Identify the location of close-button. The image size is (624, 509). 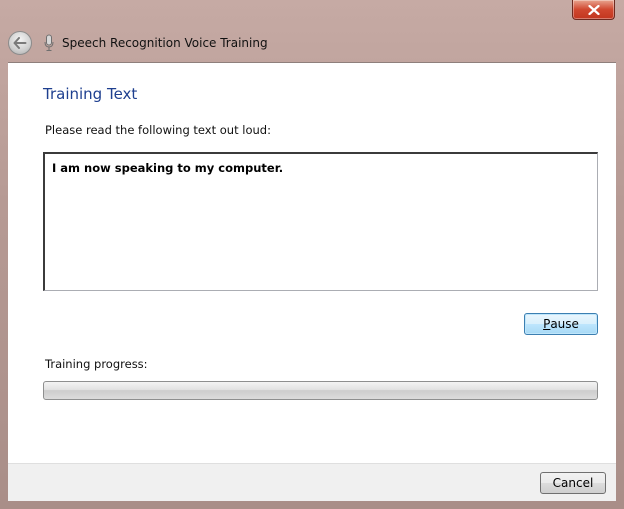
(593, 10).